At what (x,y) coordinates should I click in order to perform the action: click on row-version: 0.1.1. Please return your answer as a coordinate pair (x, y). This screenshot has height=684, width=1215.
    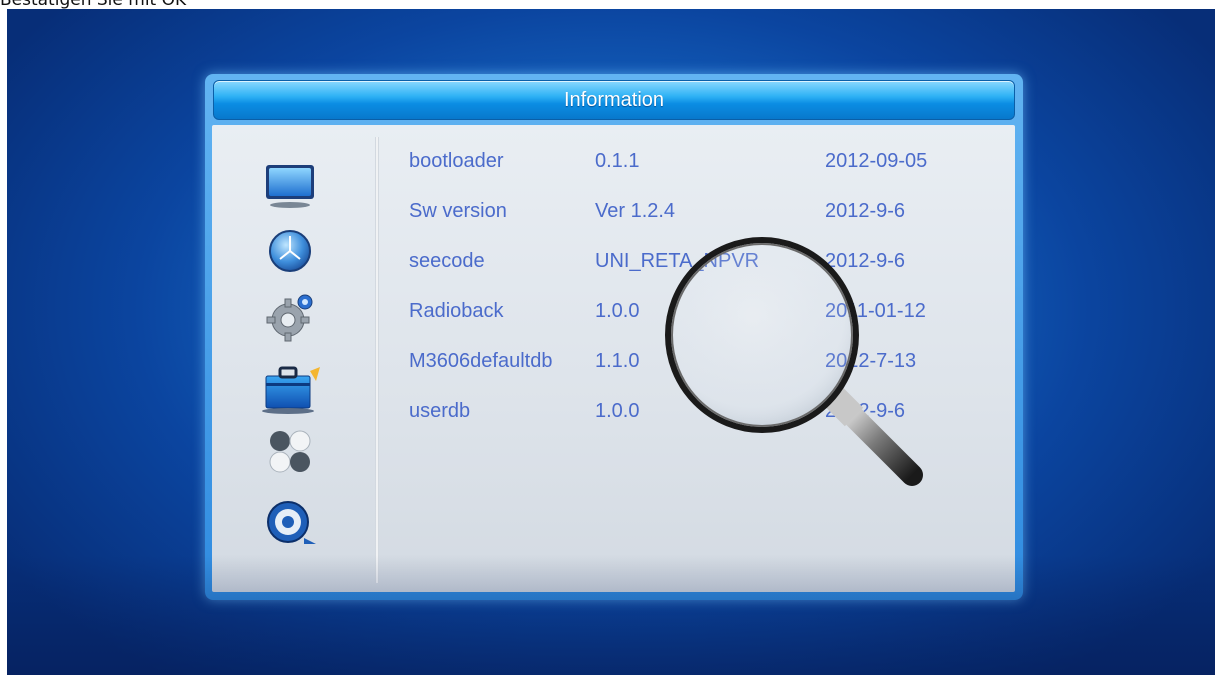
    Looking at the image, I should click on (617, 161).